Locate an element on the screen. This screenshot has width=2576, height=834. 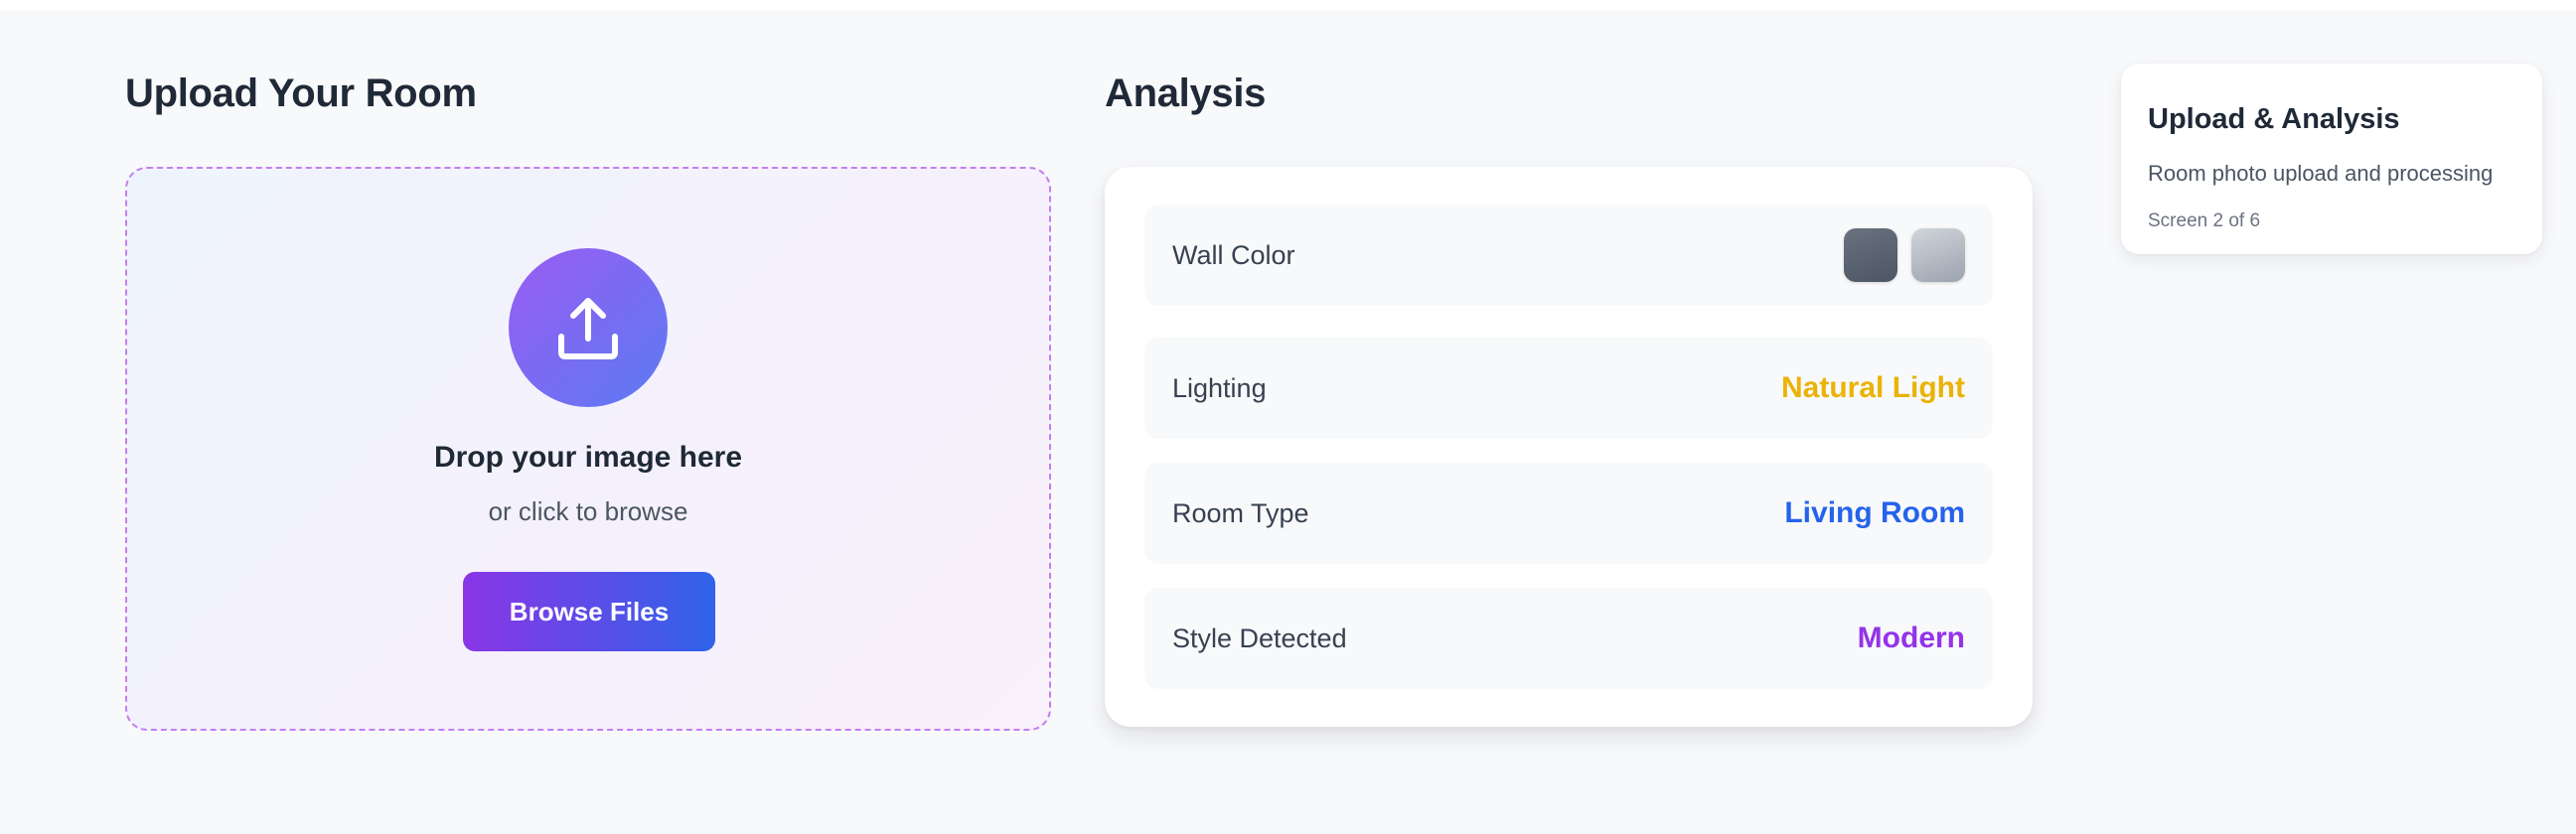
style-detected-value: Modern is located at coordinates (1911, 638).